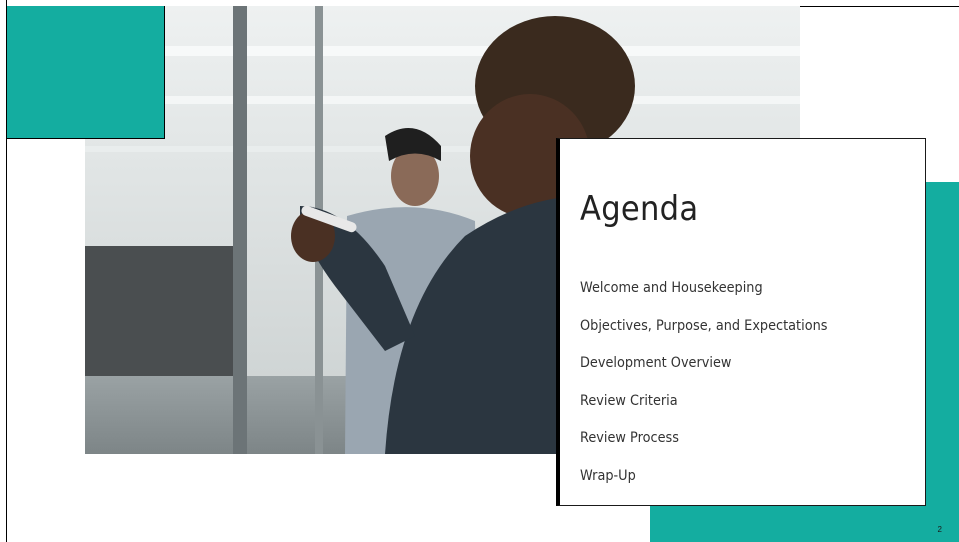 The width and height of the screenshot is (959, 542). What do you see at coordinates (671, 288) in the screenshot?
I see `agenda-item-welcome: Welcome and Housekeeping` at bounding box center [671, 288].